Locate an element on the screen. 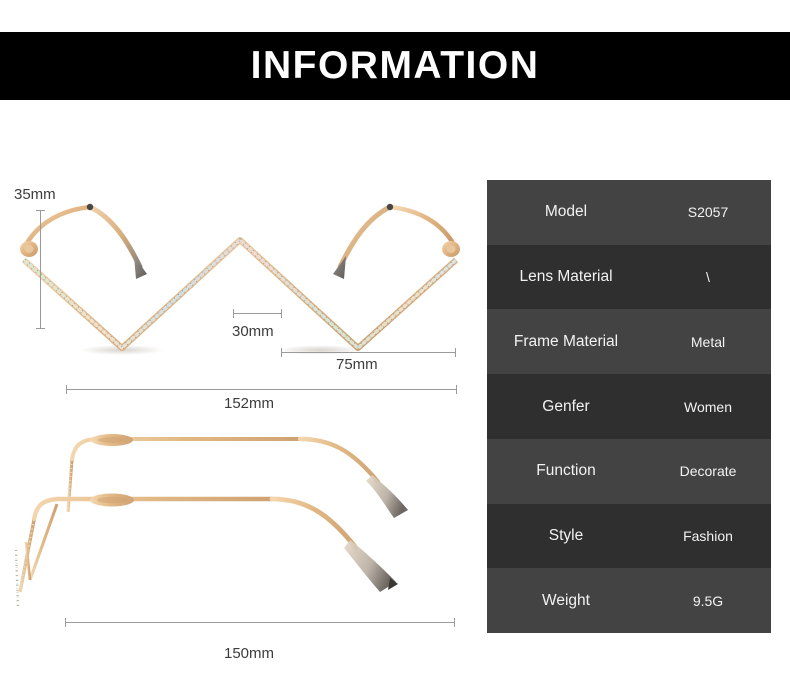 The width and height of the screenshot is (790, 681). product-side-view-image is located at coordinates (211, 520).